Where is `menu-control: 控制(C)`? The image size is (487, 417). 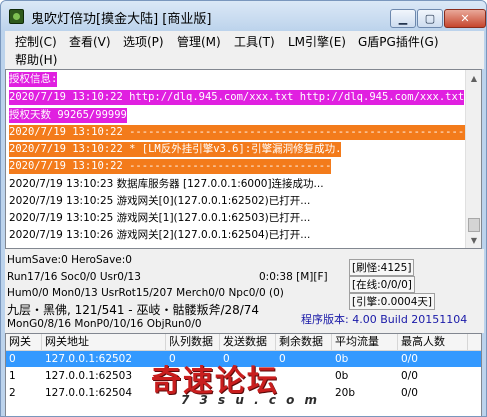 menu-control: 控制(C) is located at coordinates (36, 41).